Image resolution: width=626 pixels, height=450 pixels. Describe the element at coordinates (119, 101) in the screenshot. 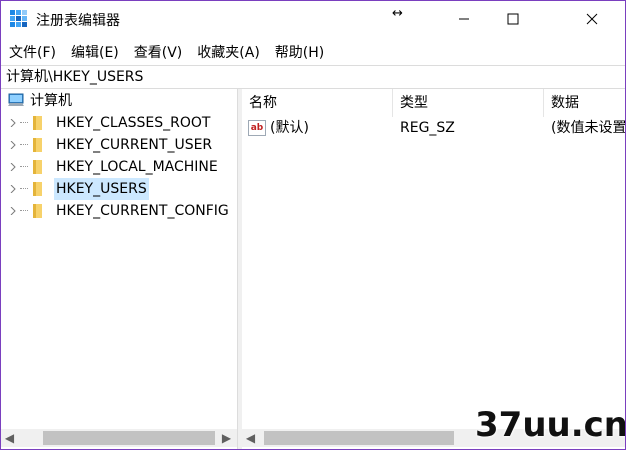

I see `tree-root: 计算机` at that location.